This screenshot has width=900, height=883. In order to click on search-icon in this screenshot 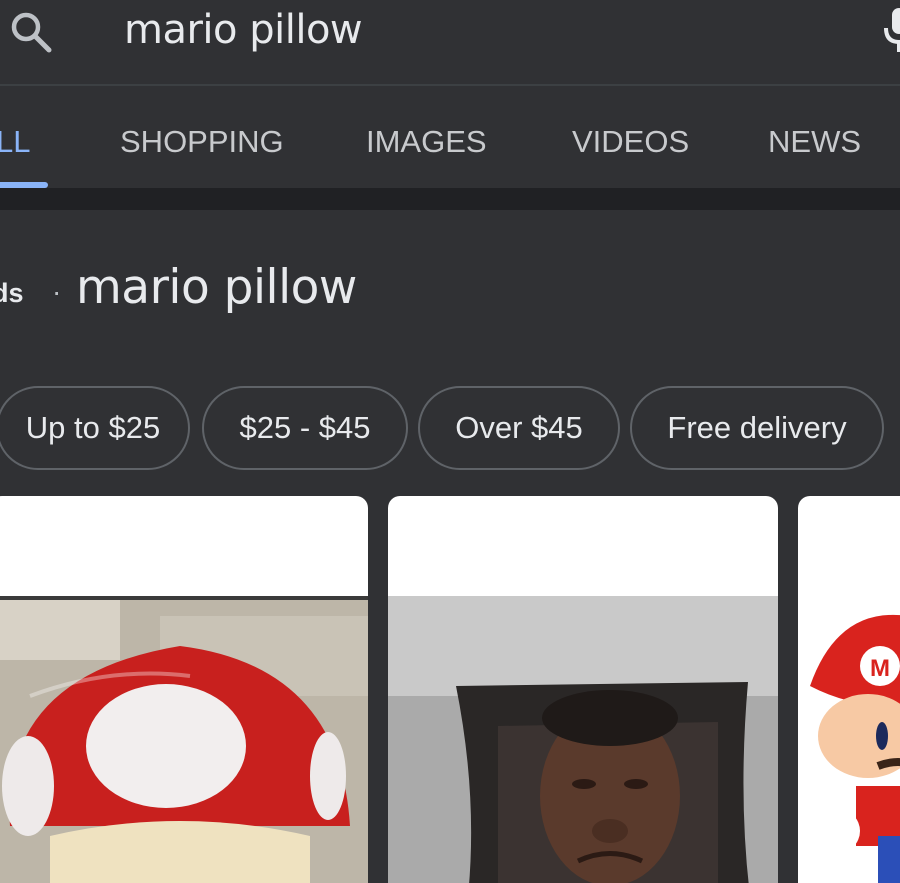, I will do `click(30, 32)`.